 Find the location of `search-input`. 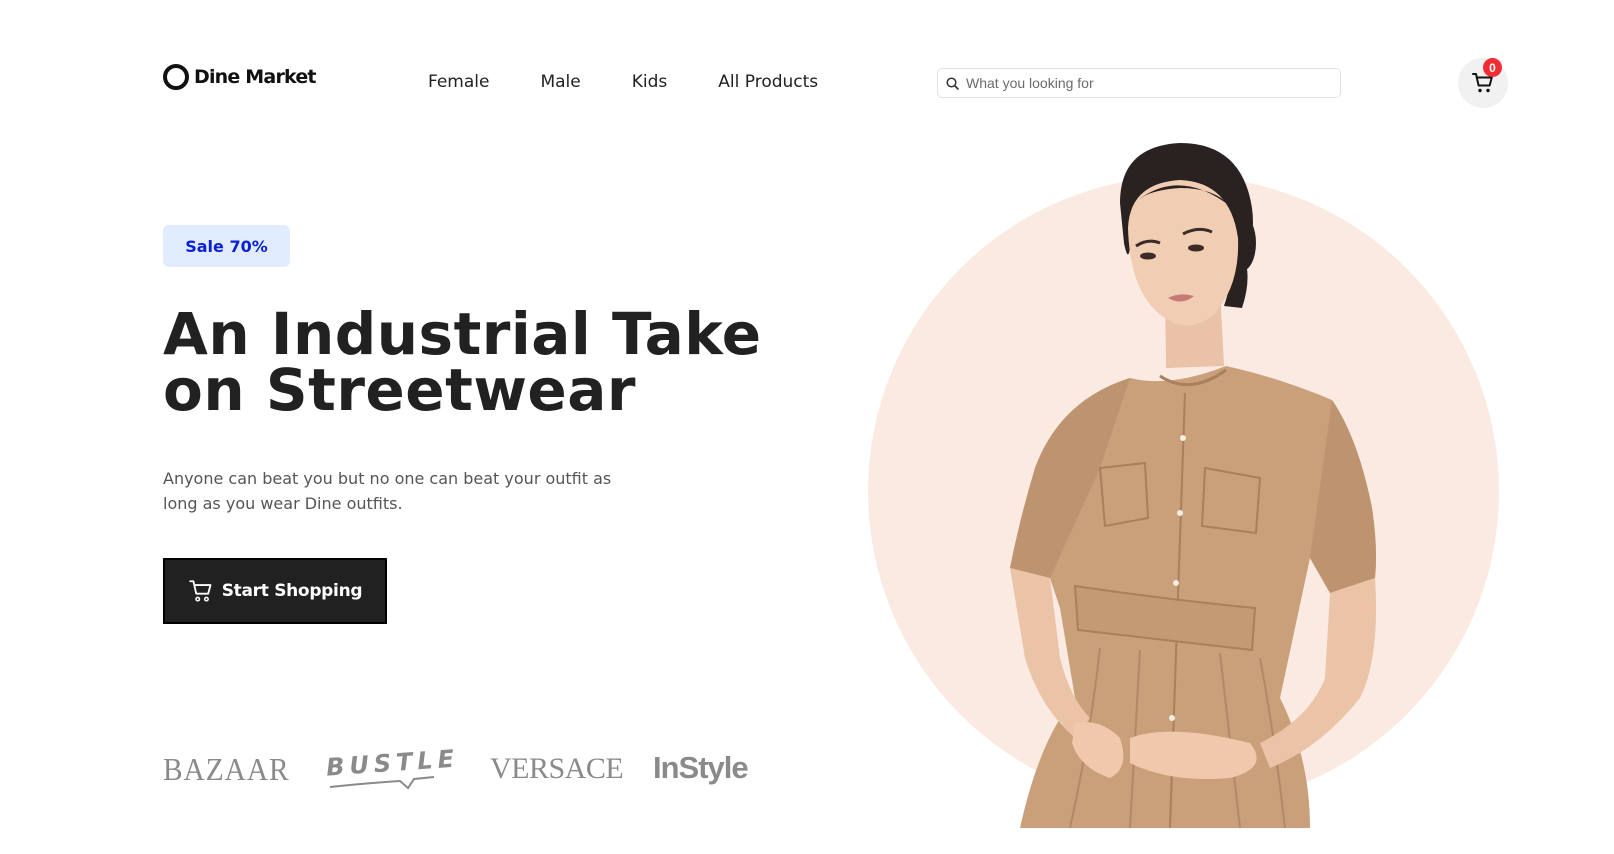

search-input is located at coordinates (1146, 83).